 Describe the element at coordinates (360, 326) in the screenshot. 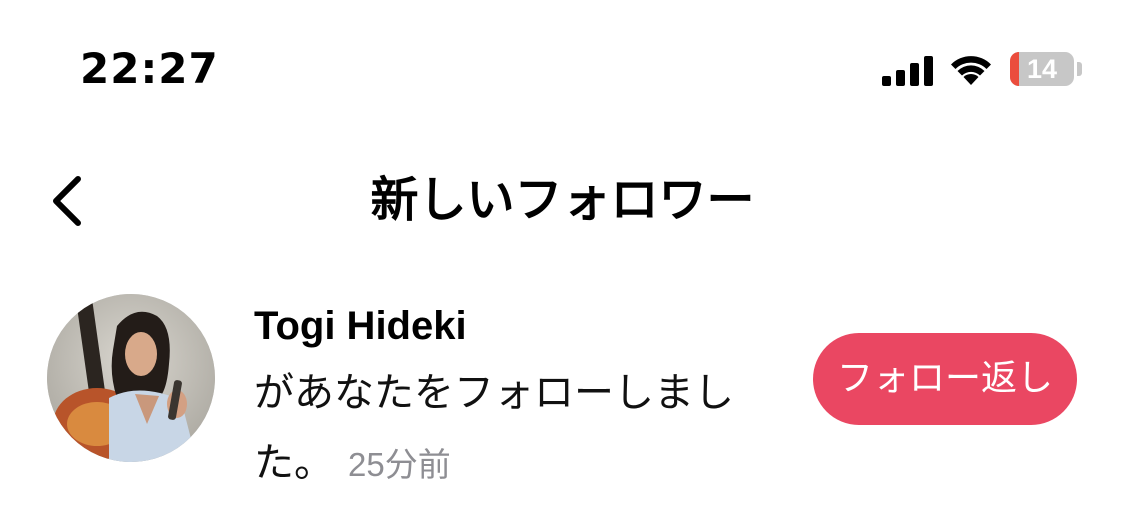

I see `user-name: Togi Hideki` at that location.